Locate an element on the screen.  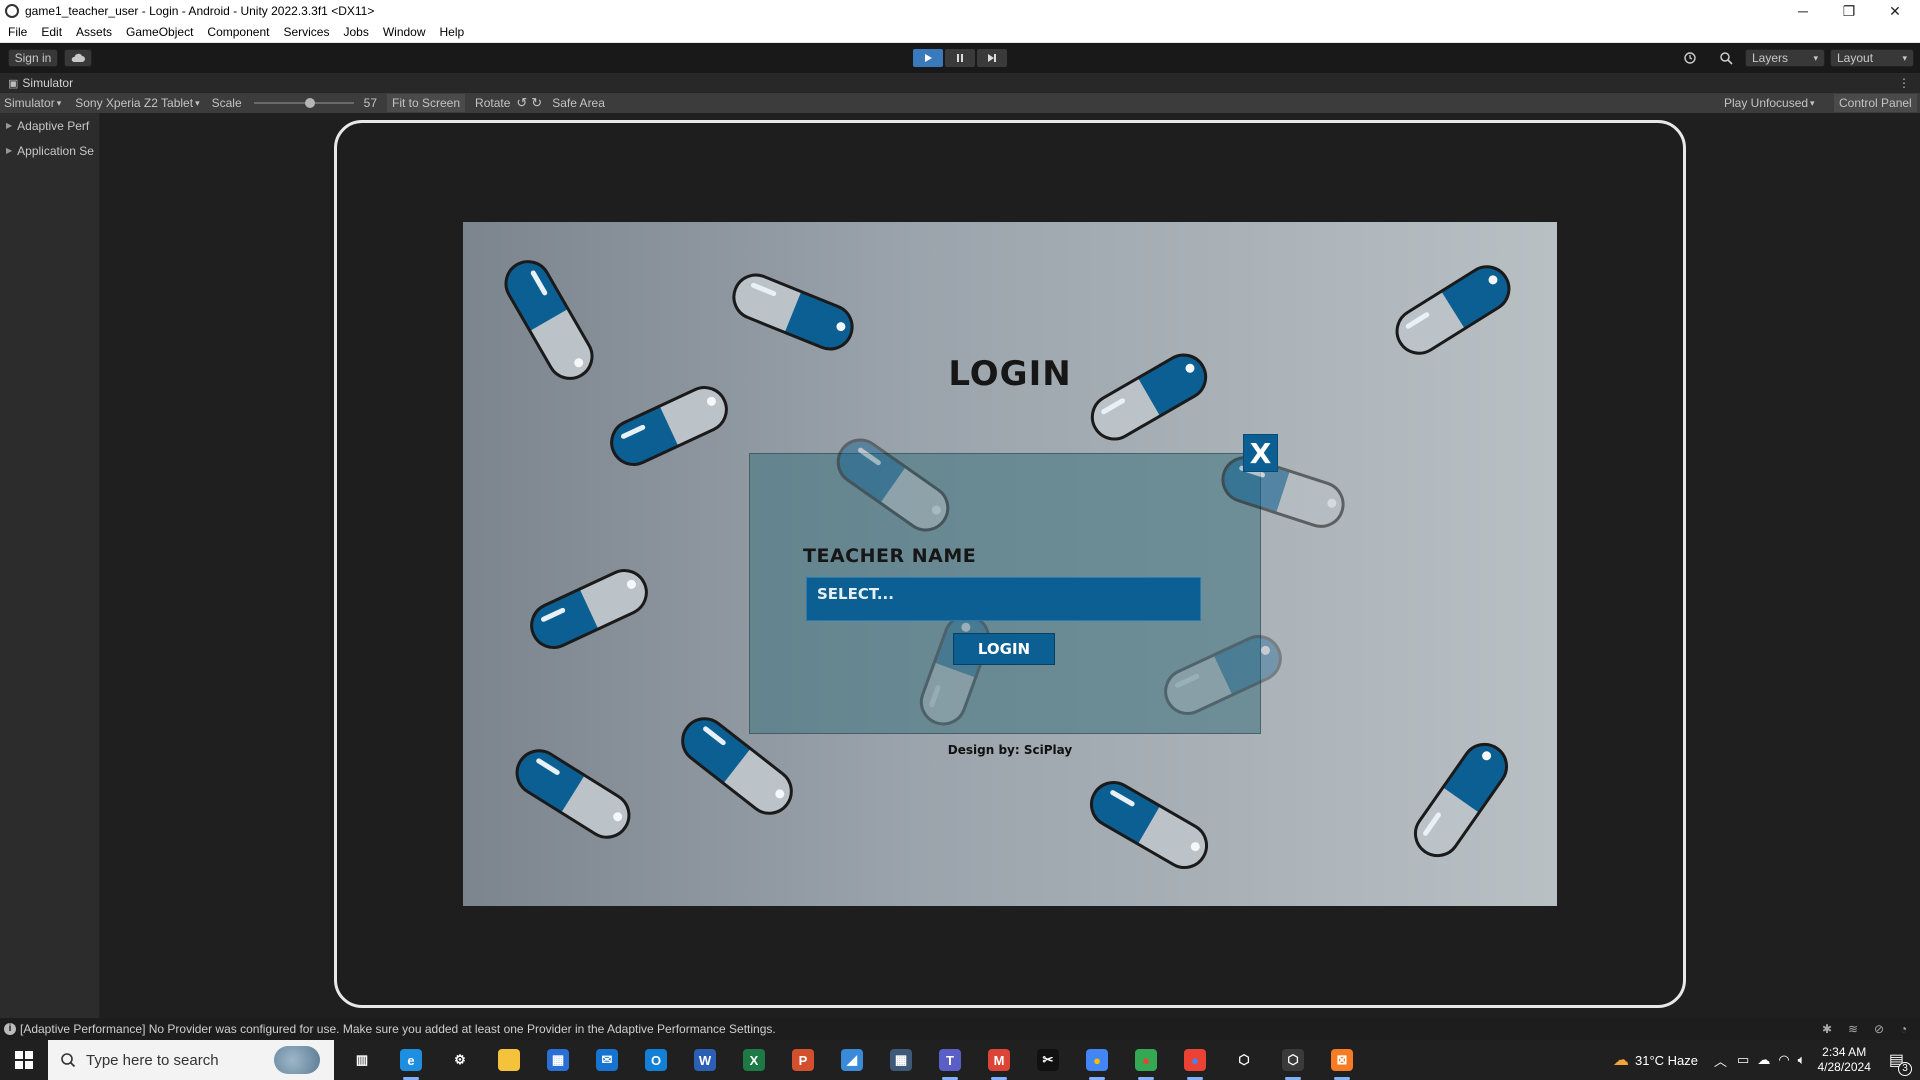
scale-slider is located at coordinates (303, 103).